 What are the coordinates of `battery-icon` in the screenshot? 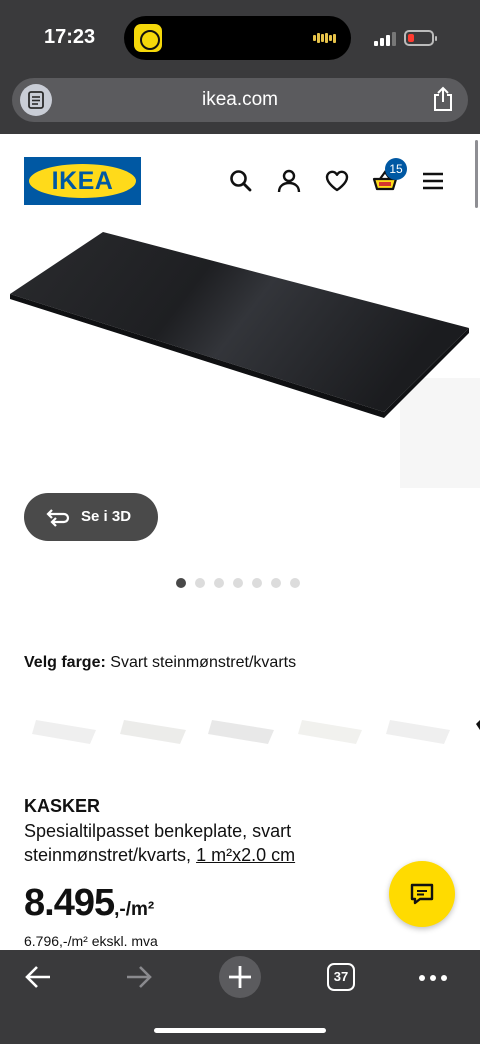 It's located at (420, 38).